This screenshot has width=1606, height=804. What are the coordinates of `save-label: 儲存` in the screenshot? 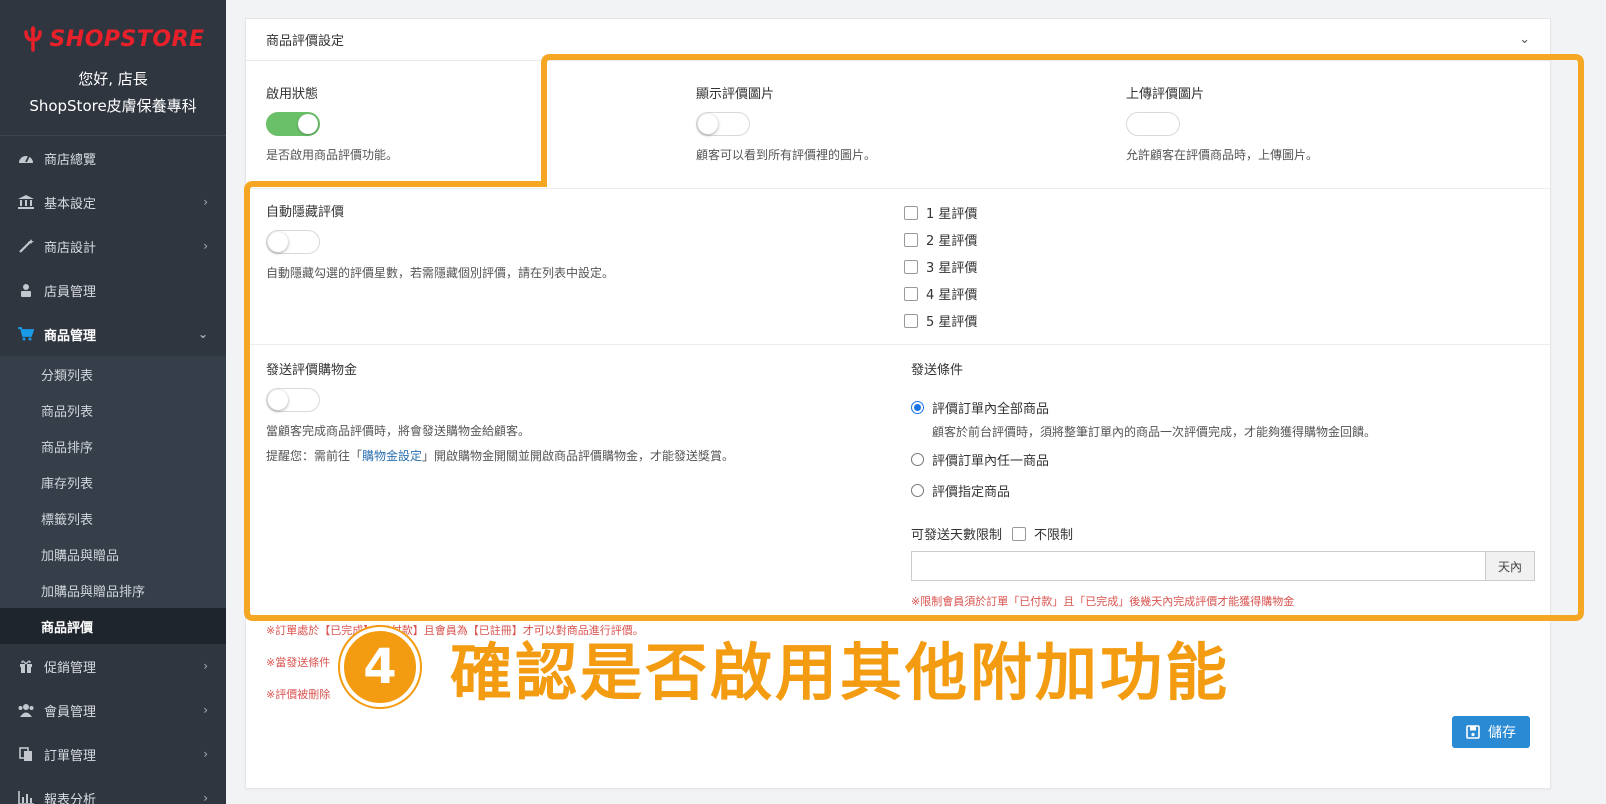 It's located at (1502, 733).